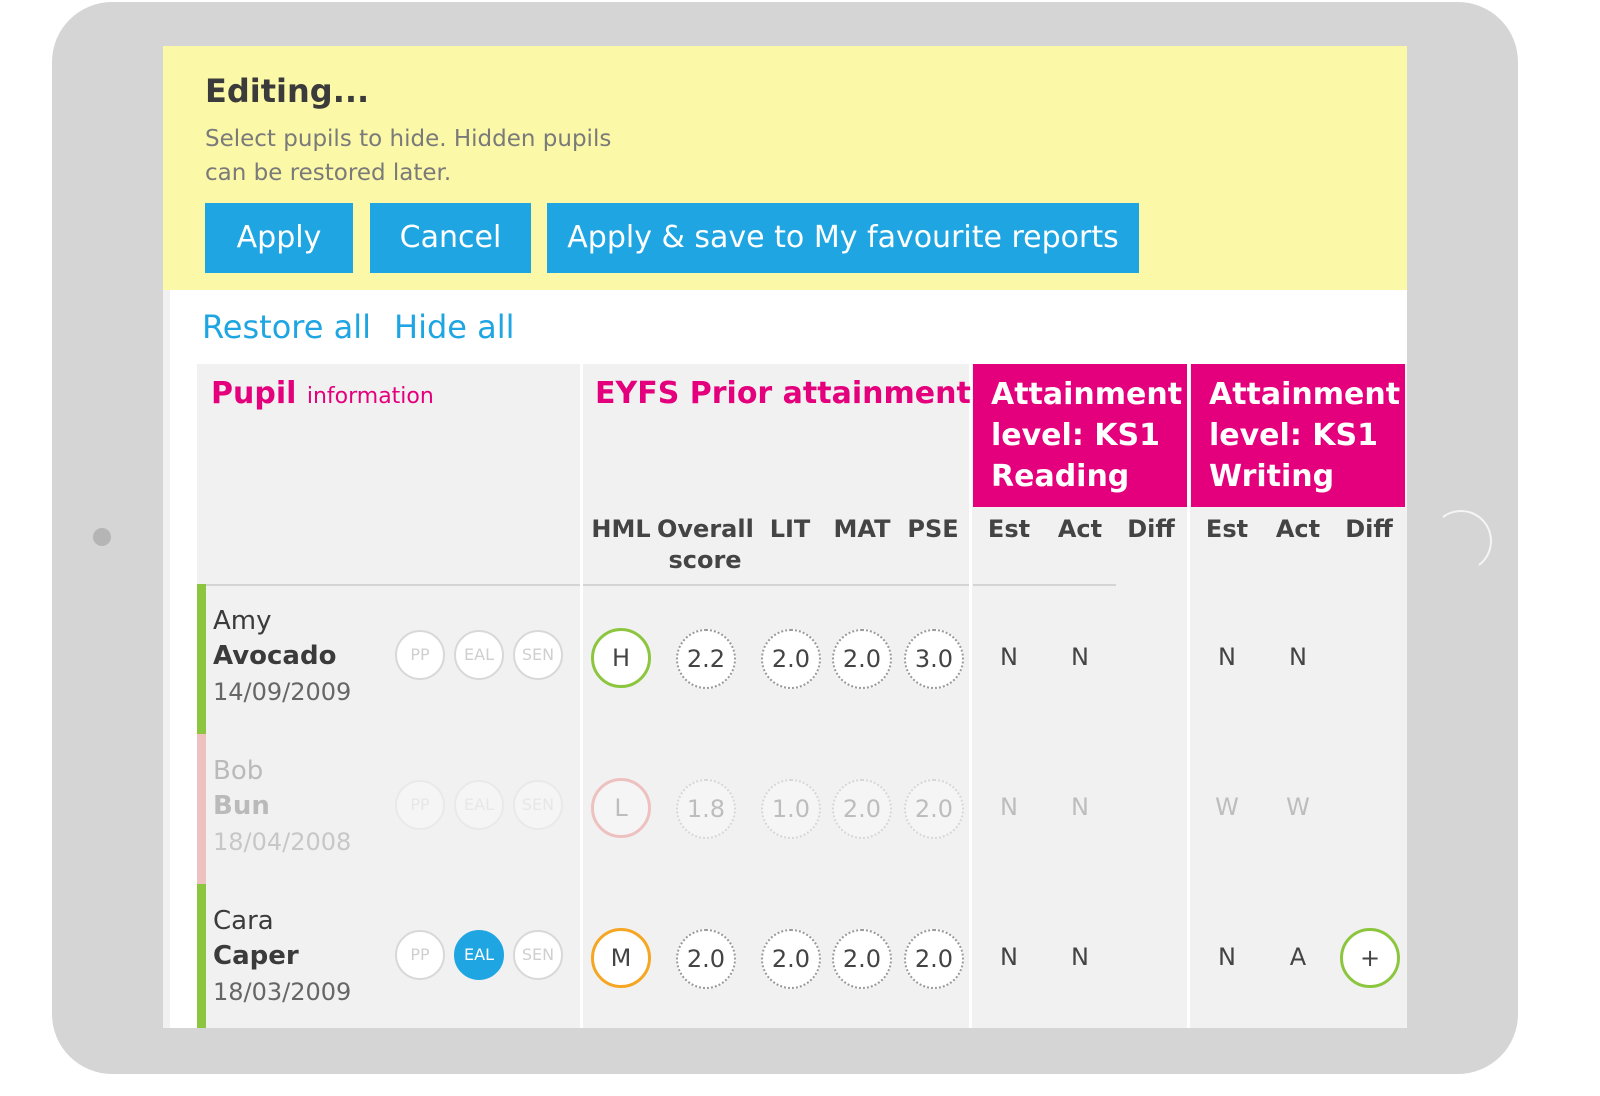  Describe the element at coordinates (1369, 529) in the screenshot. I see `subheader-writing-diff: Diff` at that location.